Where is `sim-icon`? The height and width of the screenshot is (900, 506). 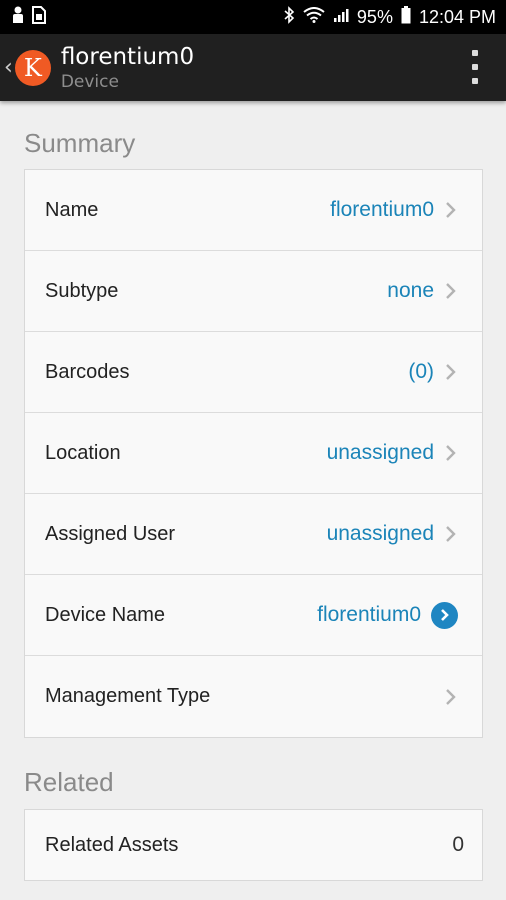
sim-icon is located at coordinates (39, 17).